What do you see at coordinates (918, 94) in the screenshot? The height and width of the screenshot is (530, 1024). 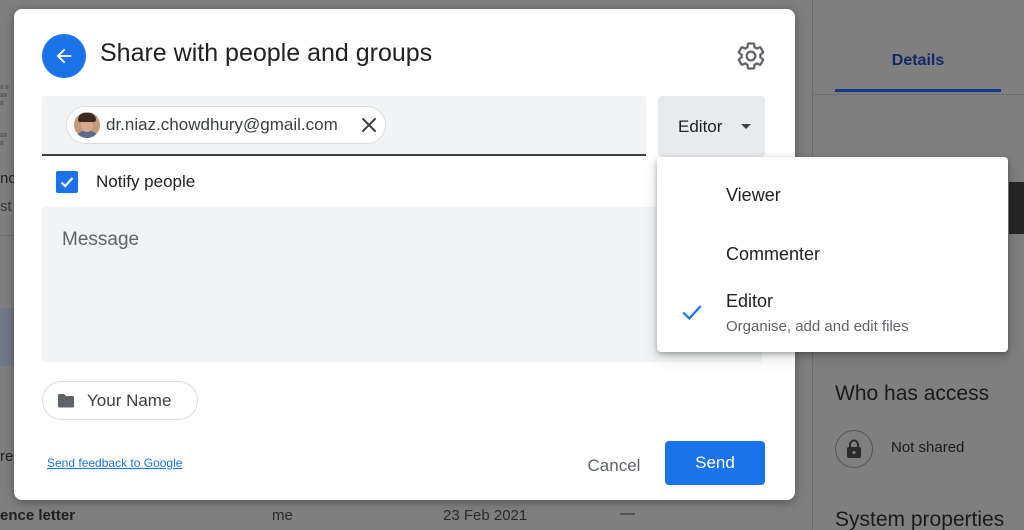 I see `panel-divider` at bounding box center [918, 94].